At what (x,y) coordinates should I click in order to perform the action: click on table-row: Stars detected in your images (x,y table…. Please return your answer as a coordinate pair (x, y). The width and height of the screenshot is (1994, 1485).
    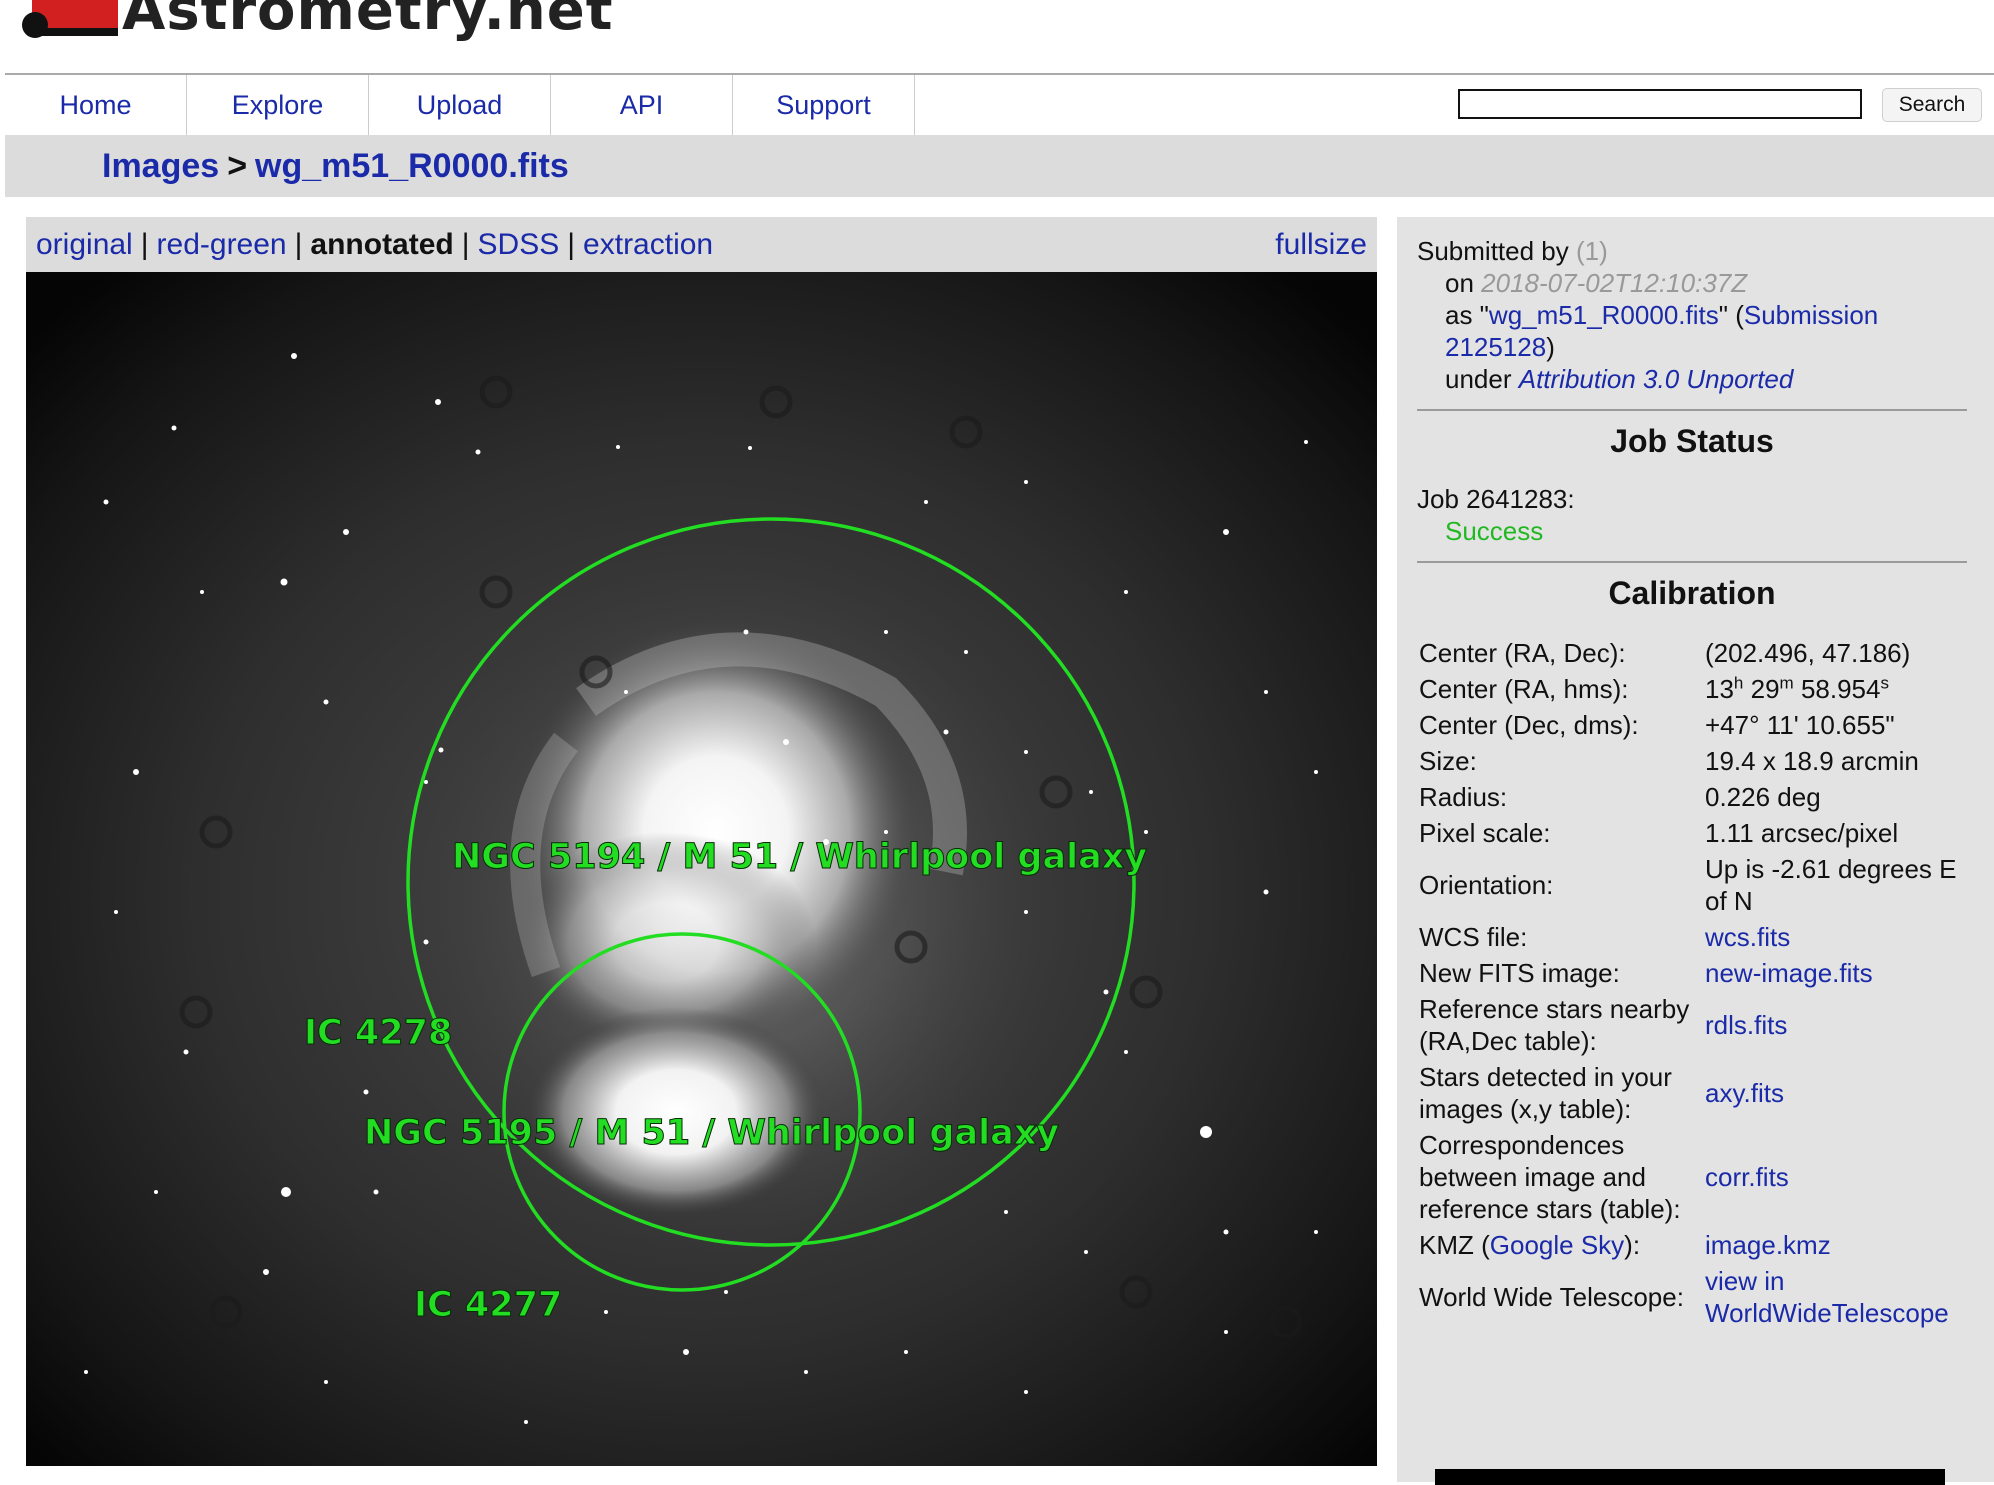
    Looking at the image, I should click on (1697, 1093).